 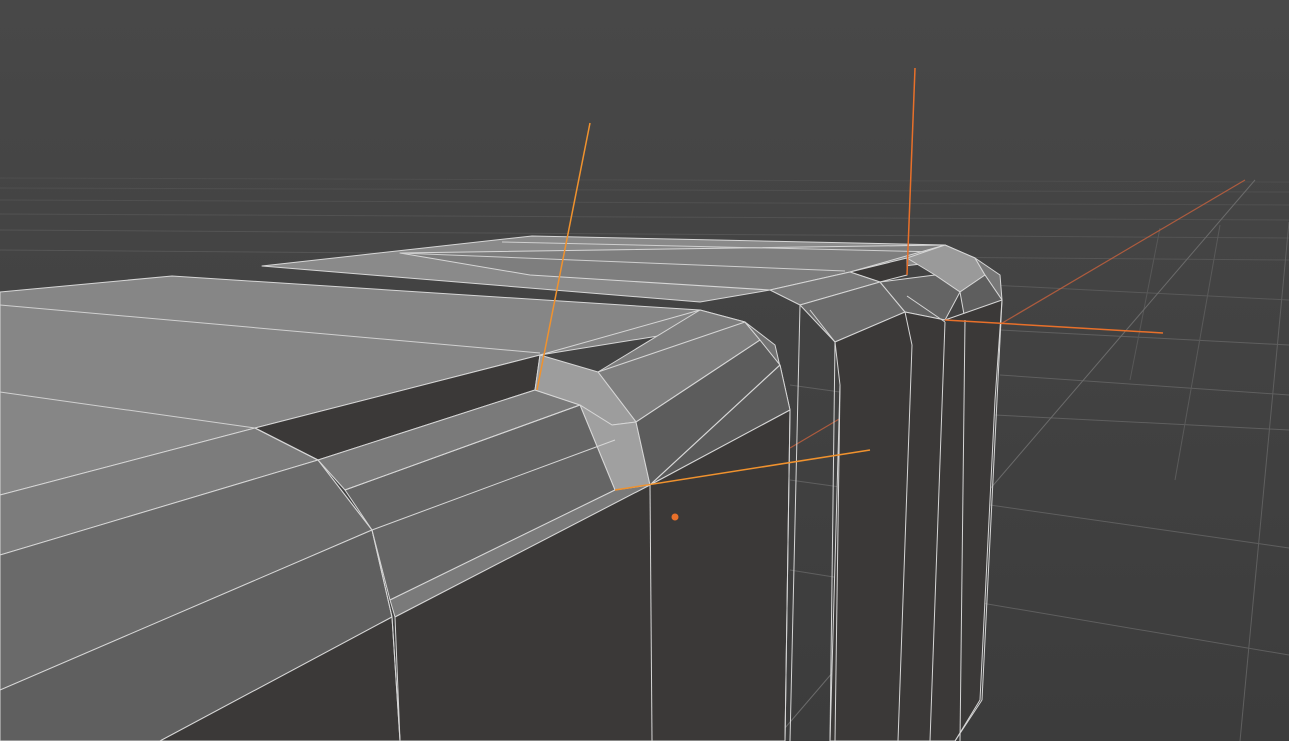 I want to click on object-origin-icon, so click(x=675, y=517).